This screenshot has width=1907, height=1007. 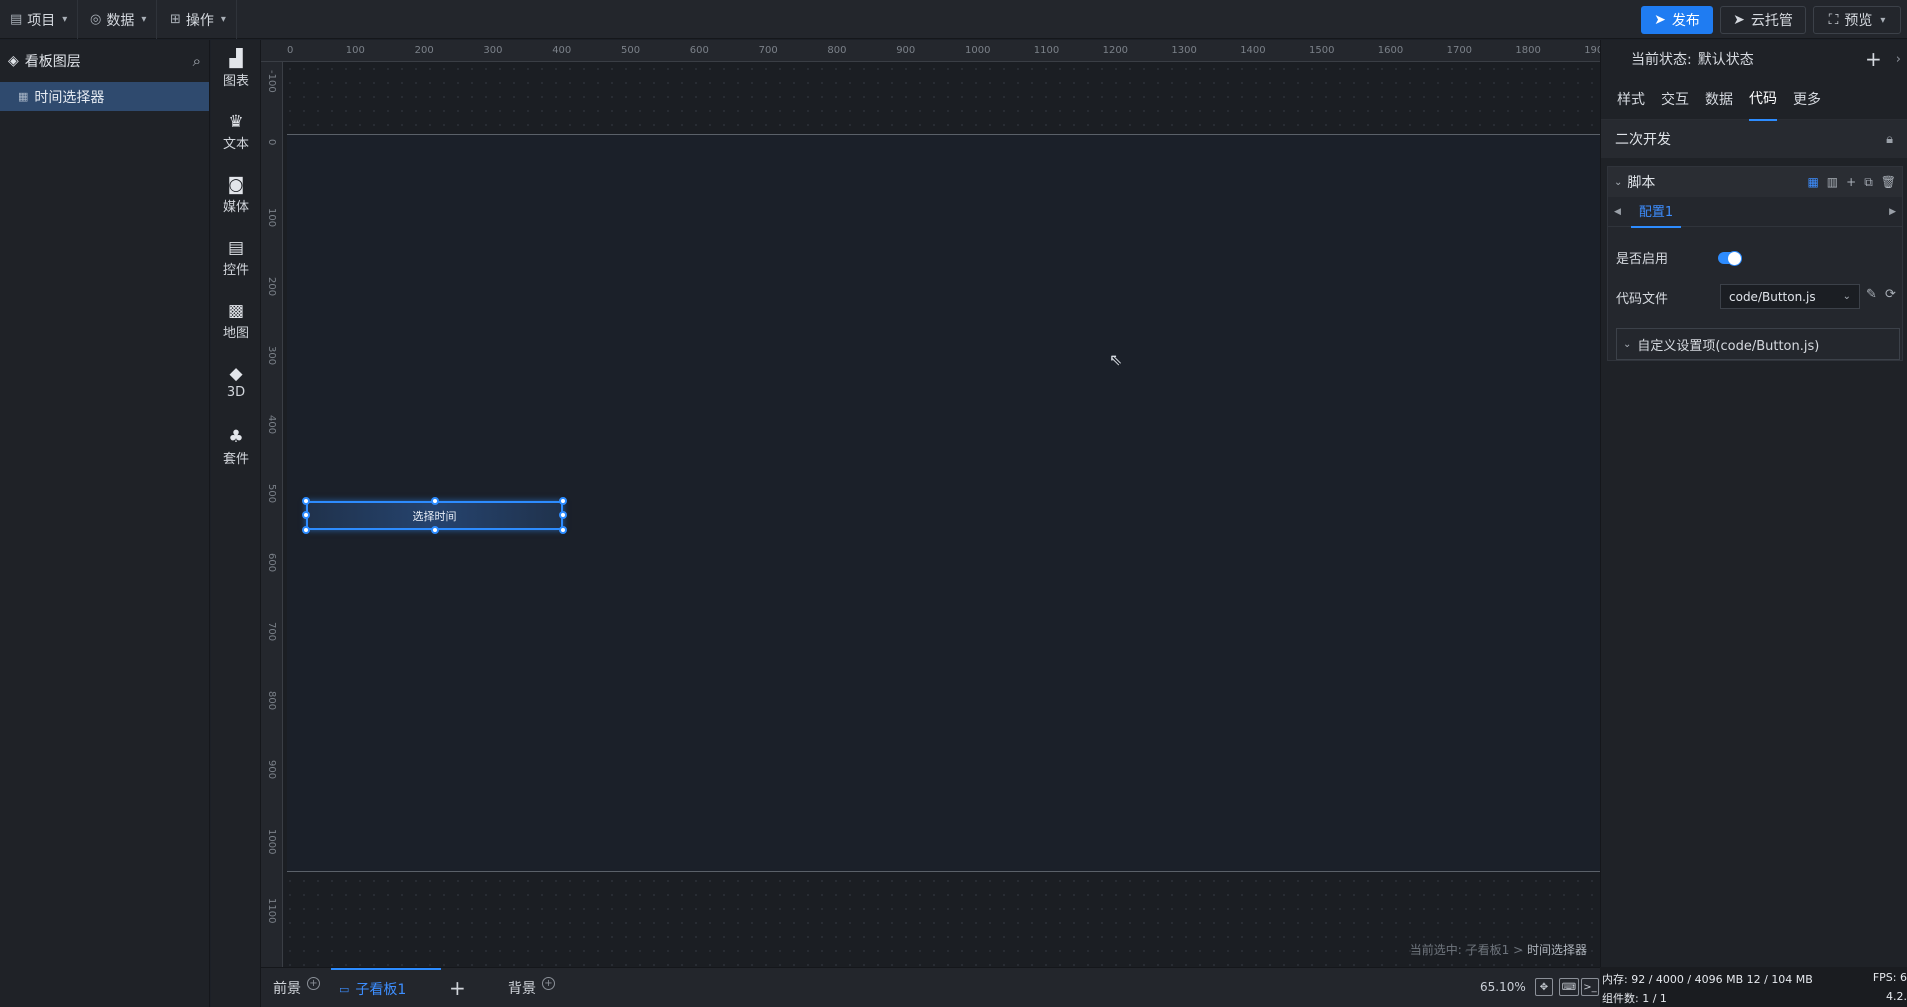 I want to click on control-icon: ▤, so click(x=236, y=248).